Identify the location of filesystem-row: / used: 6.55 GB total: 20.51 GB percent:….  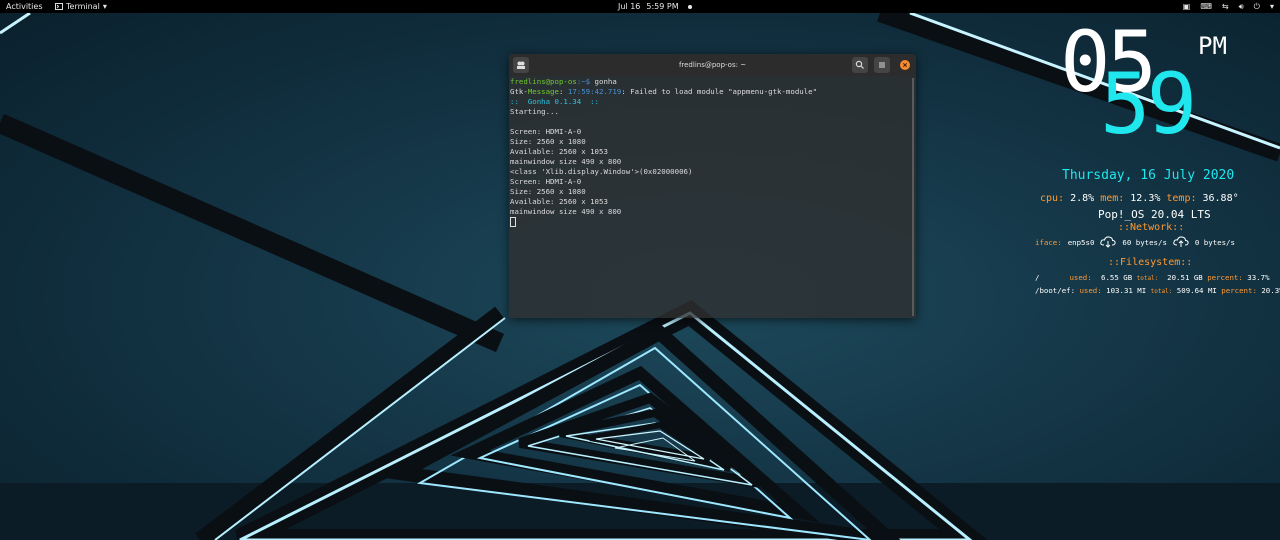
(1152, 277).